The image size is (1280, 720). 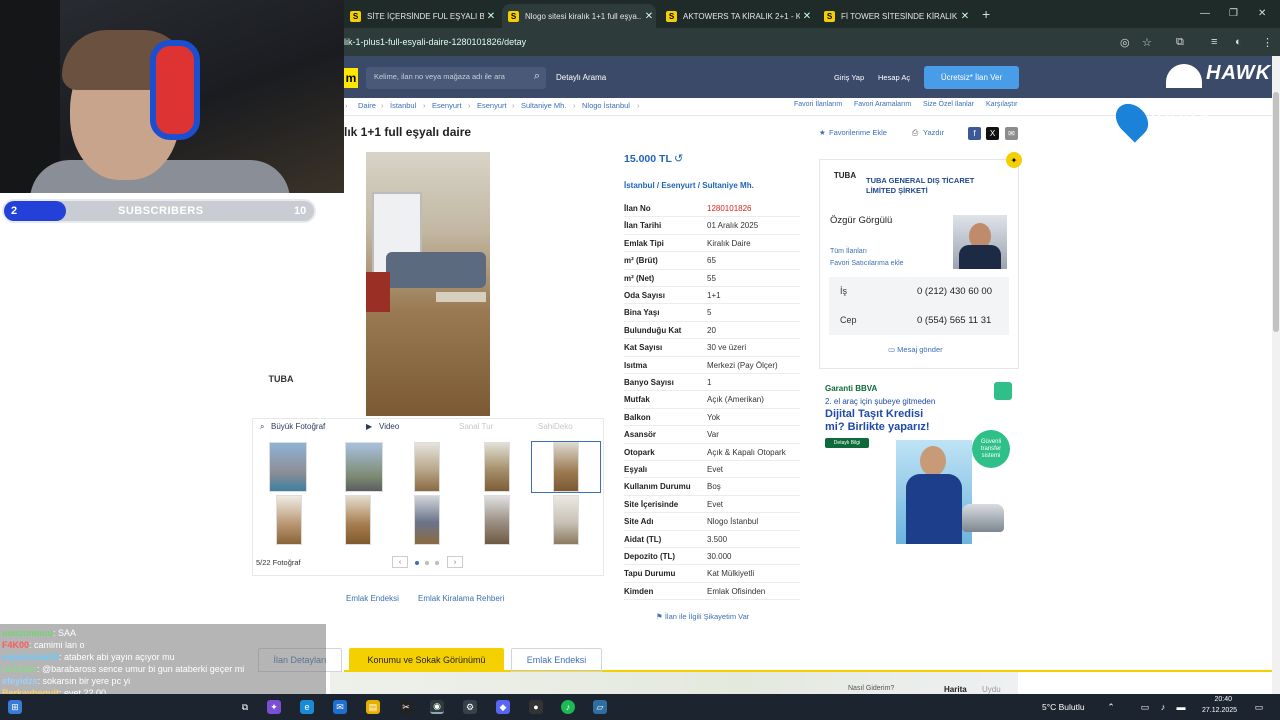 I want to click on browser-tab: S Fİ TOWER SİTESİNDE KİRALIK E...✕, so click(x=895, y=16).